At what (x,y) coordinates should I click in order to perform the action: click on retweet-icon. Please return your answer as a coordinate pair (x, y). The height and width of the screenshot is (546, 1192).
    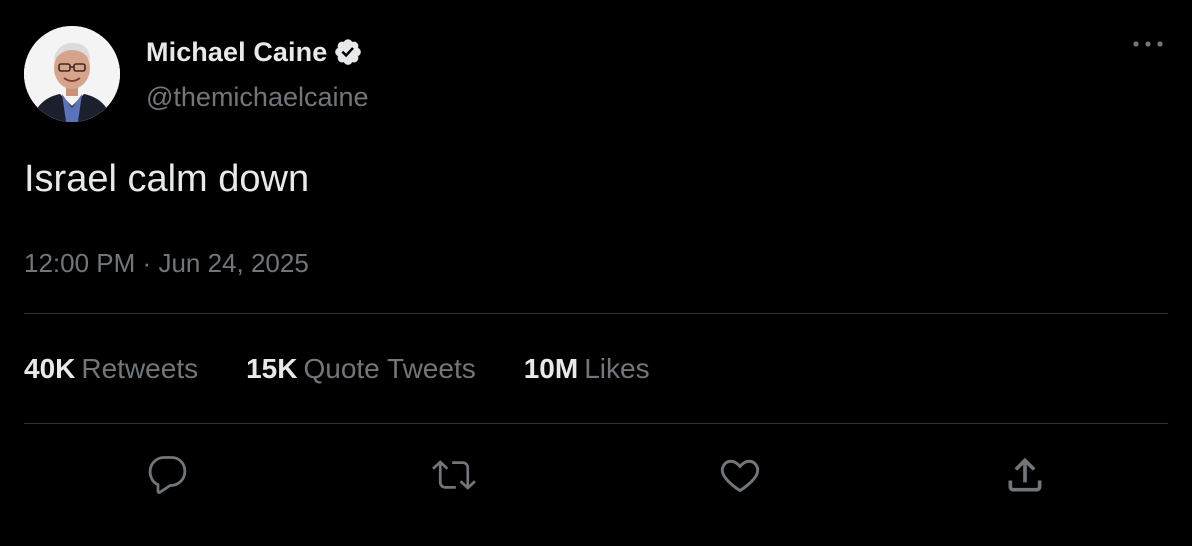
    Looking at the image, I should click on (454, 475).